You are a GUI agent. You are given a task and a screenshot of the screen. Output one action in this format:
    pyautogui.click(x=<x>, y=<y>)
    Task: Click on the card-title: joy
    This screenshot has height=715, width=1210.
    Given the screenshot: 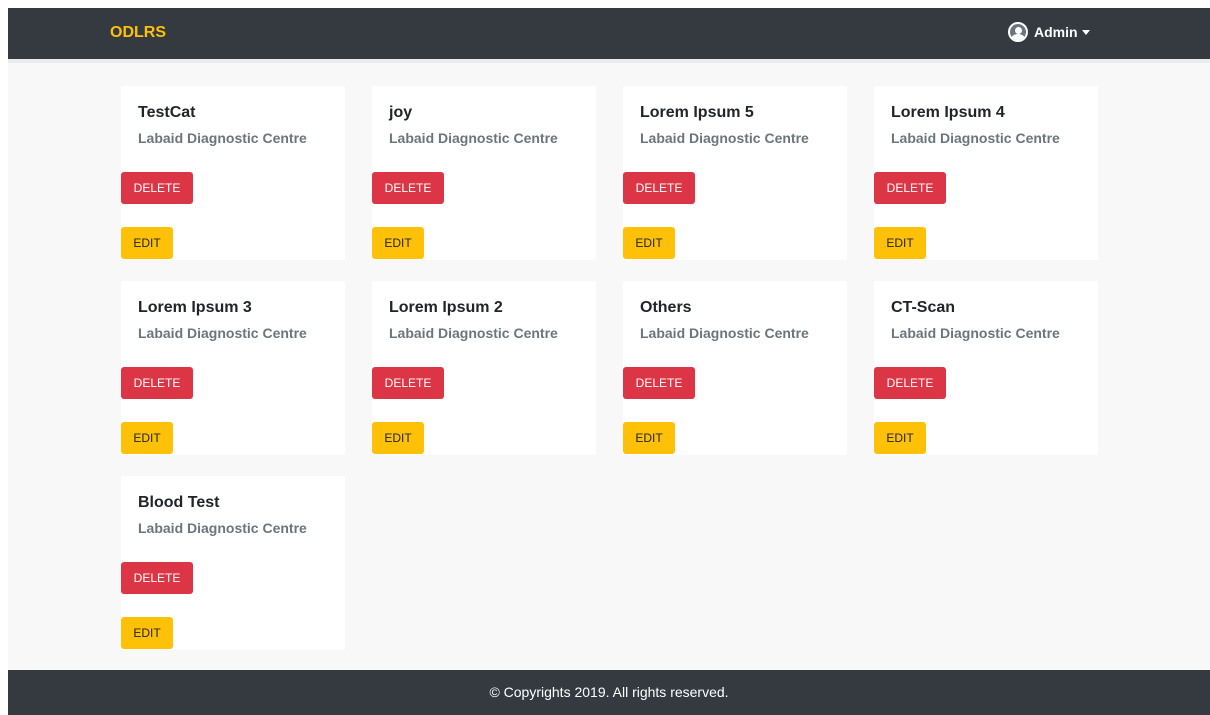 What is the action you would take?
    pyautogui.click(x=401, y=112)
    